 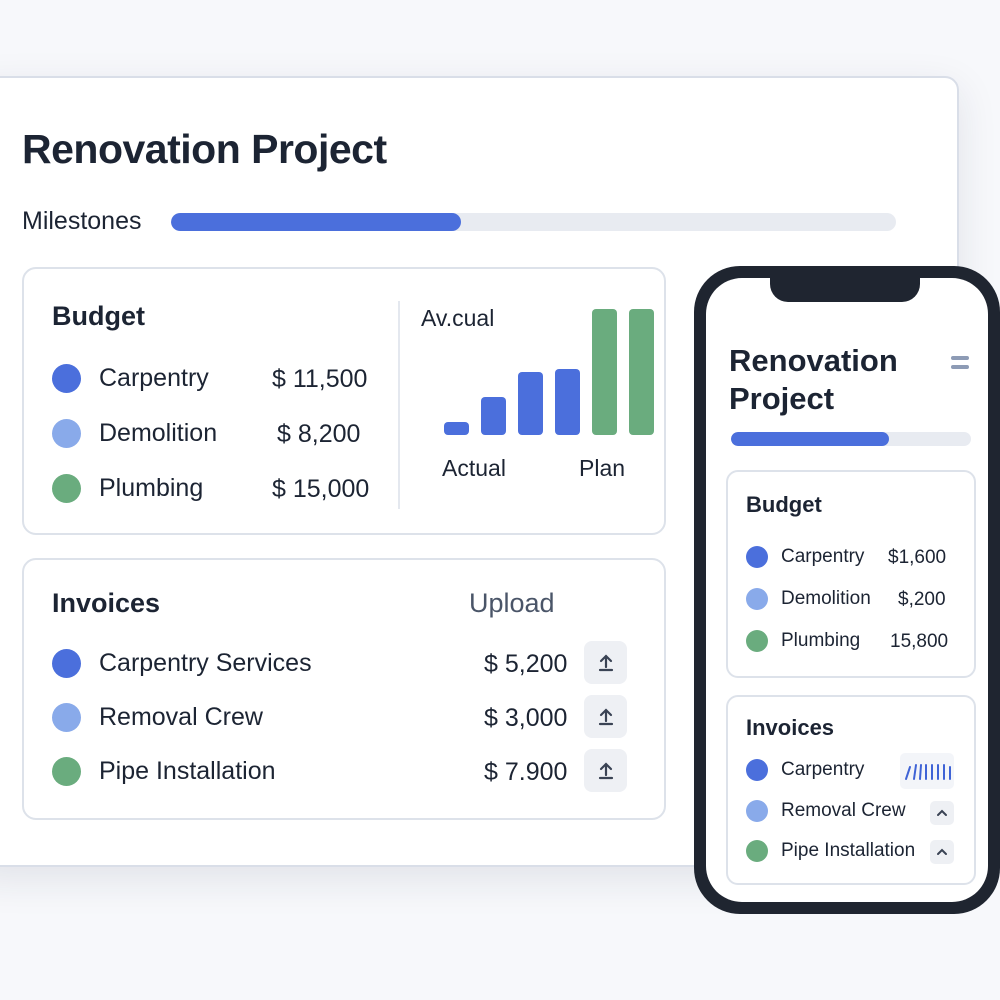 I want to click on mobile-page-title: Renovation Project, so click(x=813, y=380).